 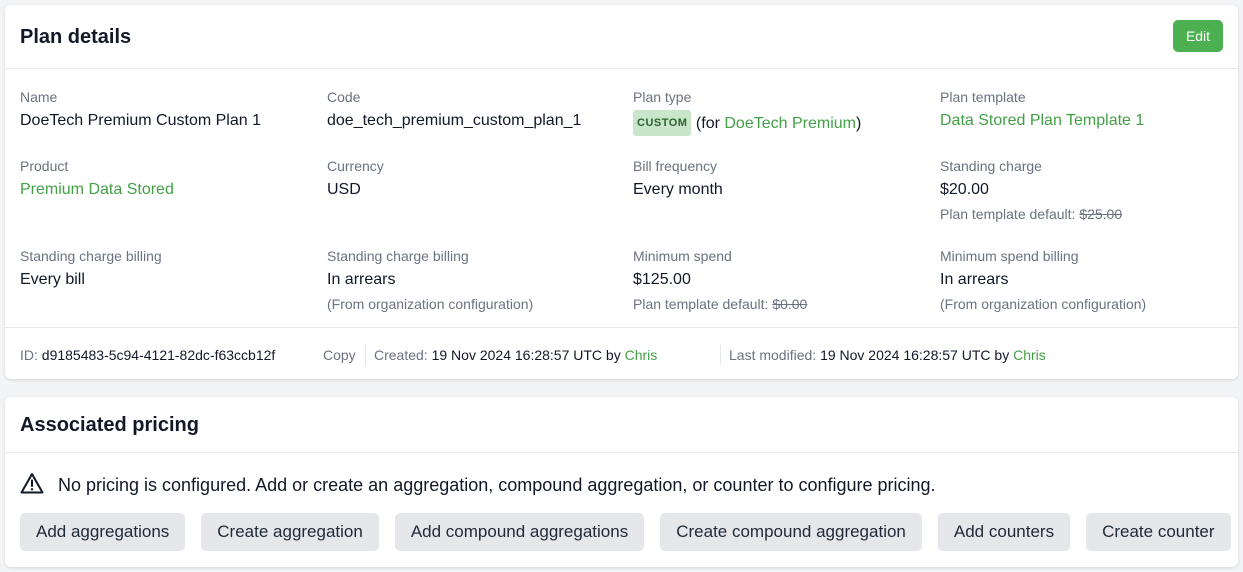 What do you see at coordinates (791, 532) in the screenshot?
I see `create-compound-aggregation-button: Create compound aggregation` at bounding box center [791, 532].